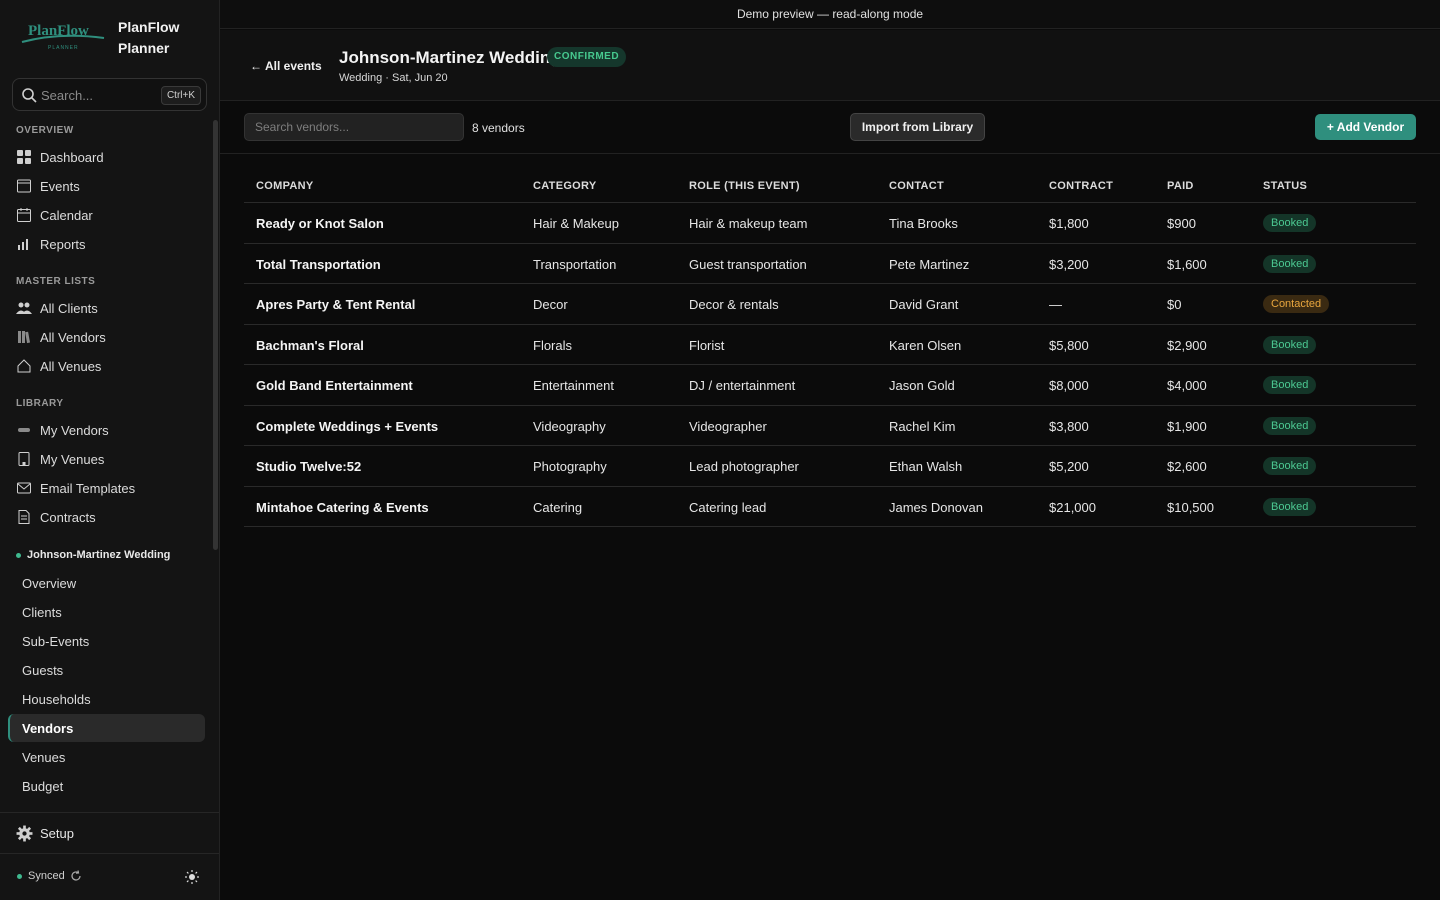 Image resolution: width=1440 pixels, height=900 pixels. Describe the element at coordinates (917, 127) in the screenshot. I see `import-from-library-button: Import from Library` at that location.